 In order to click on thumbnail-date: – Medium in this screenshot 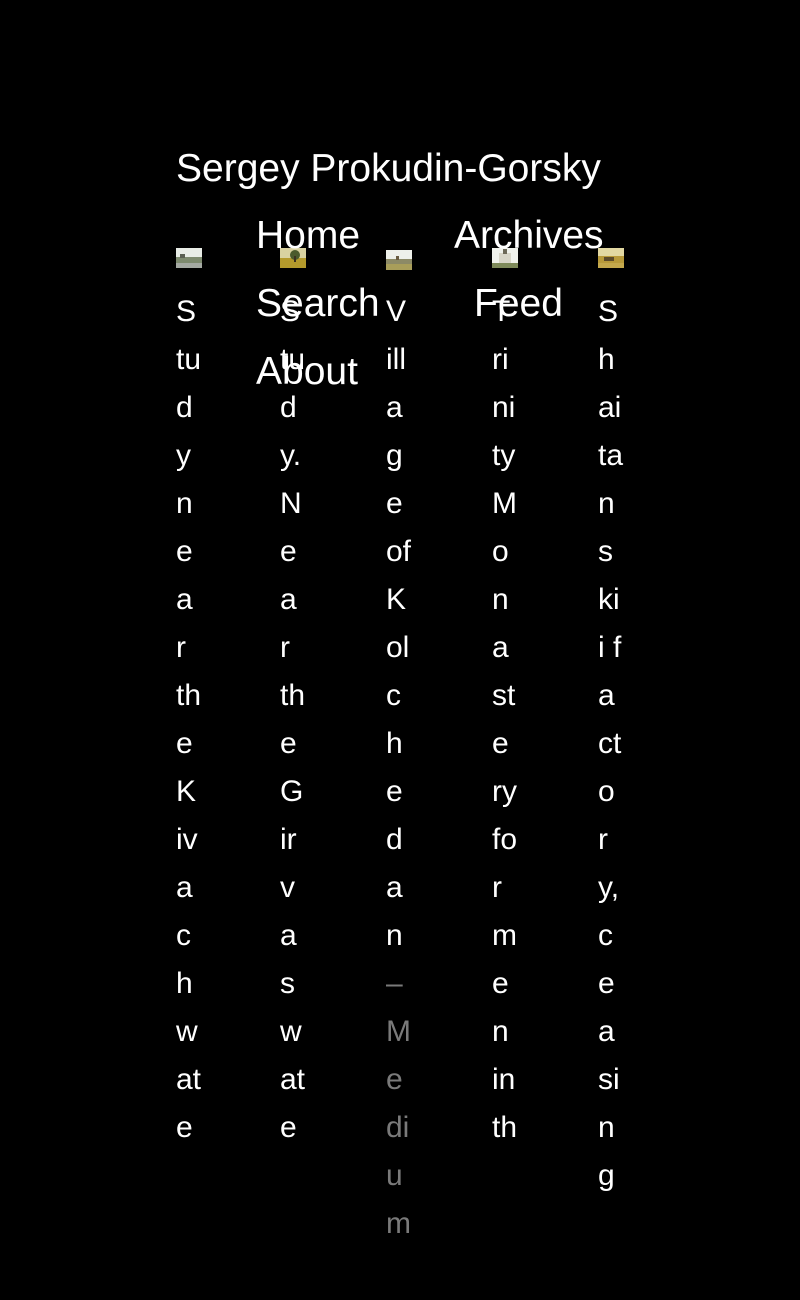, I will do `click(398, 1103)`.